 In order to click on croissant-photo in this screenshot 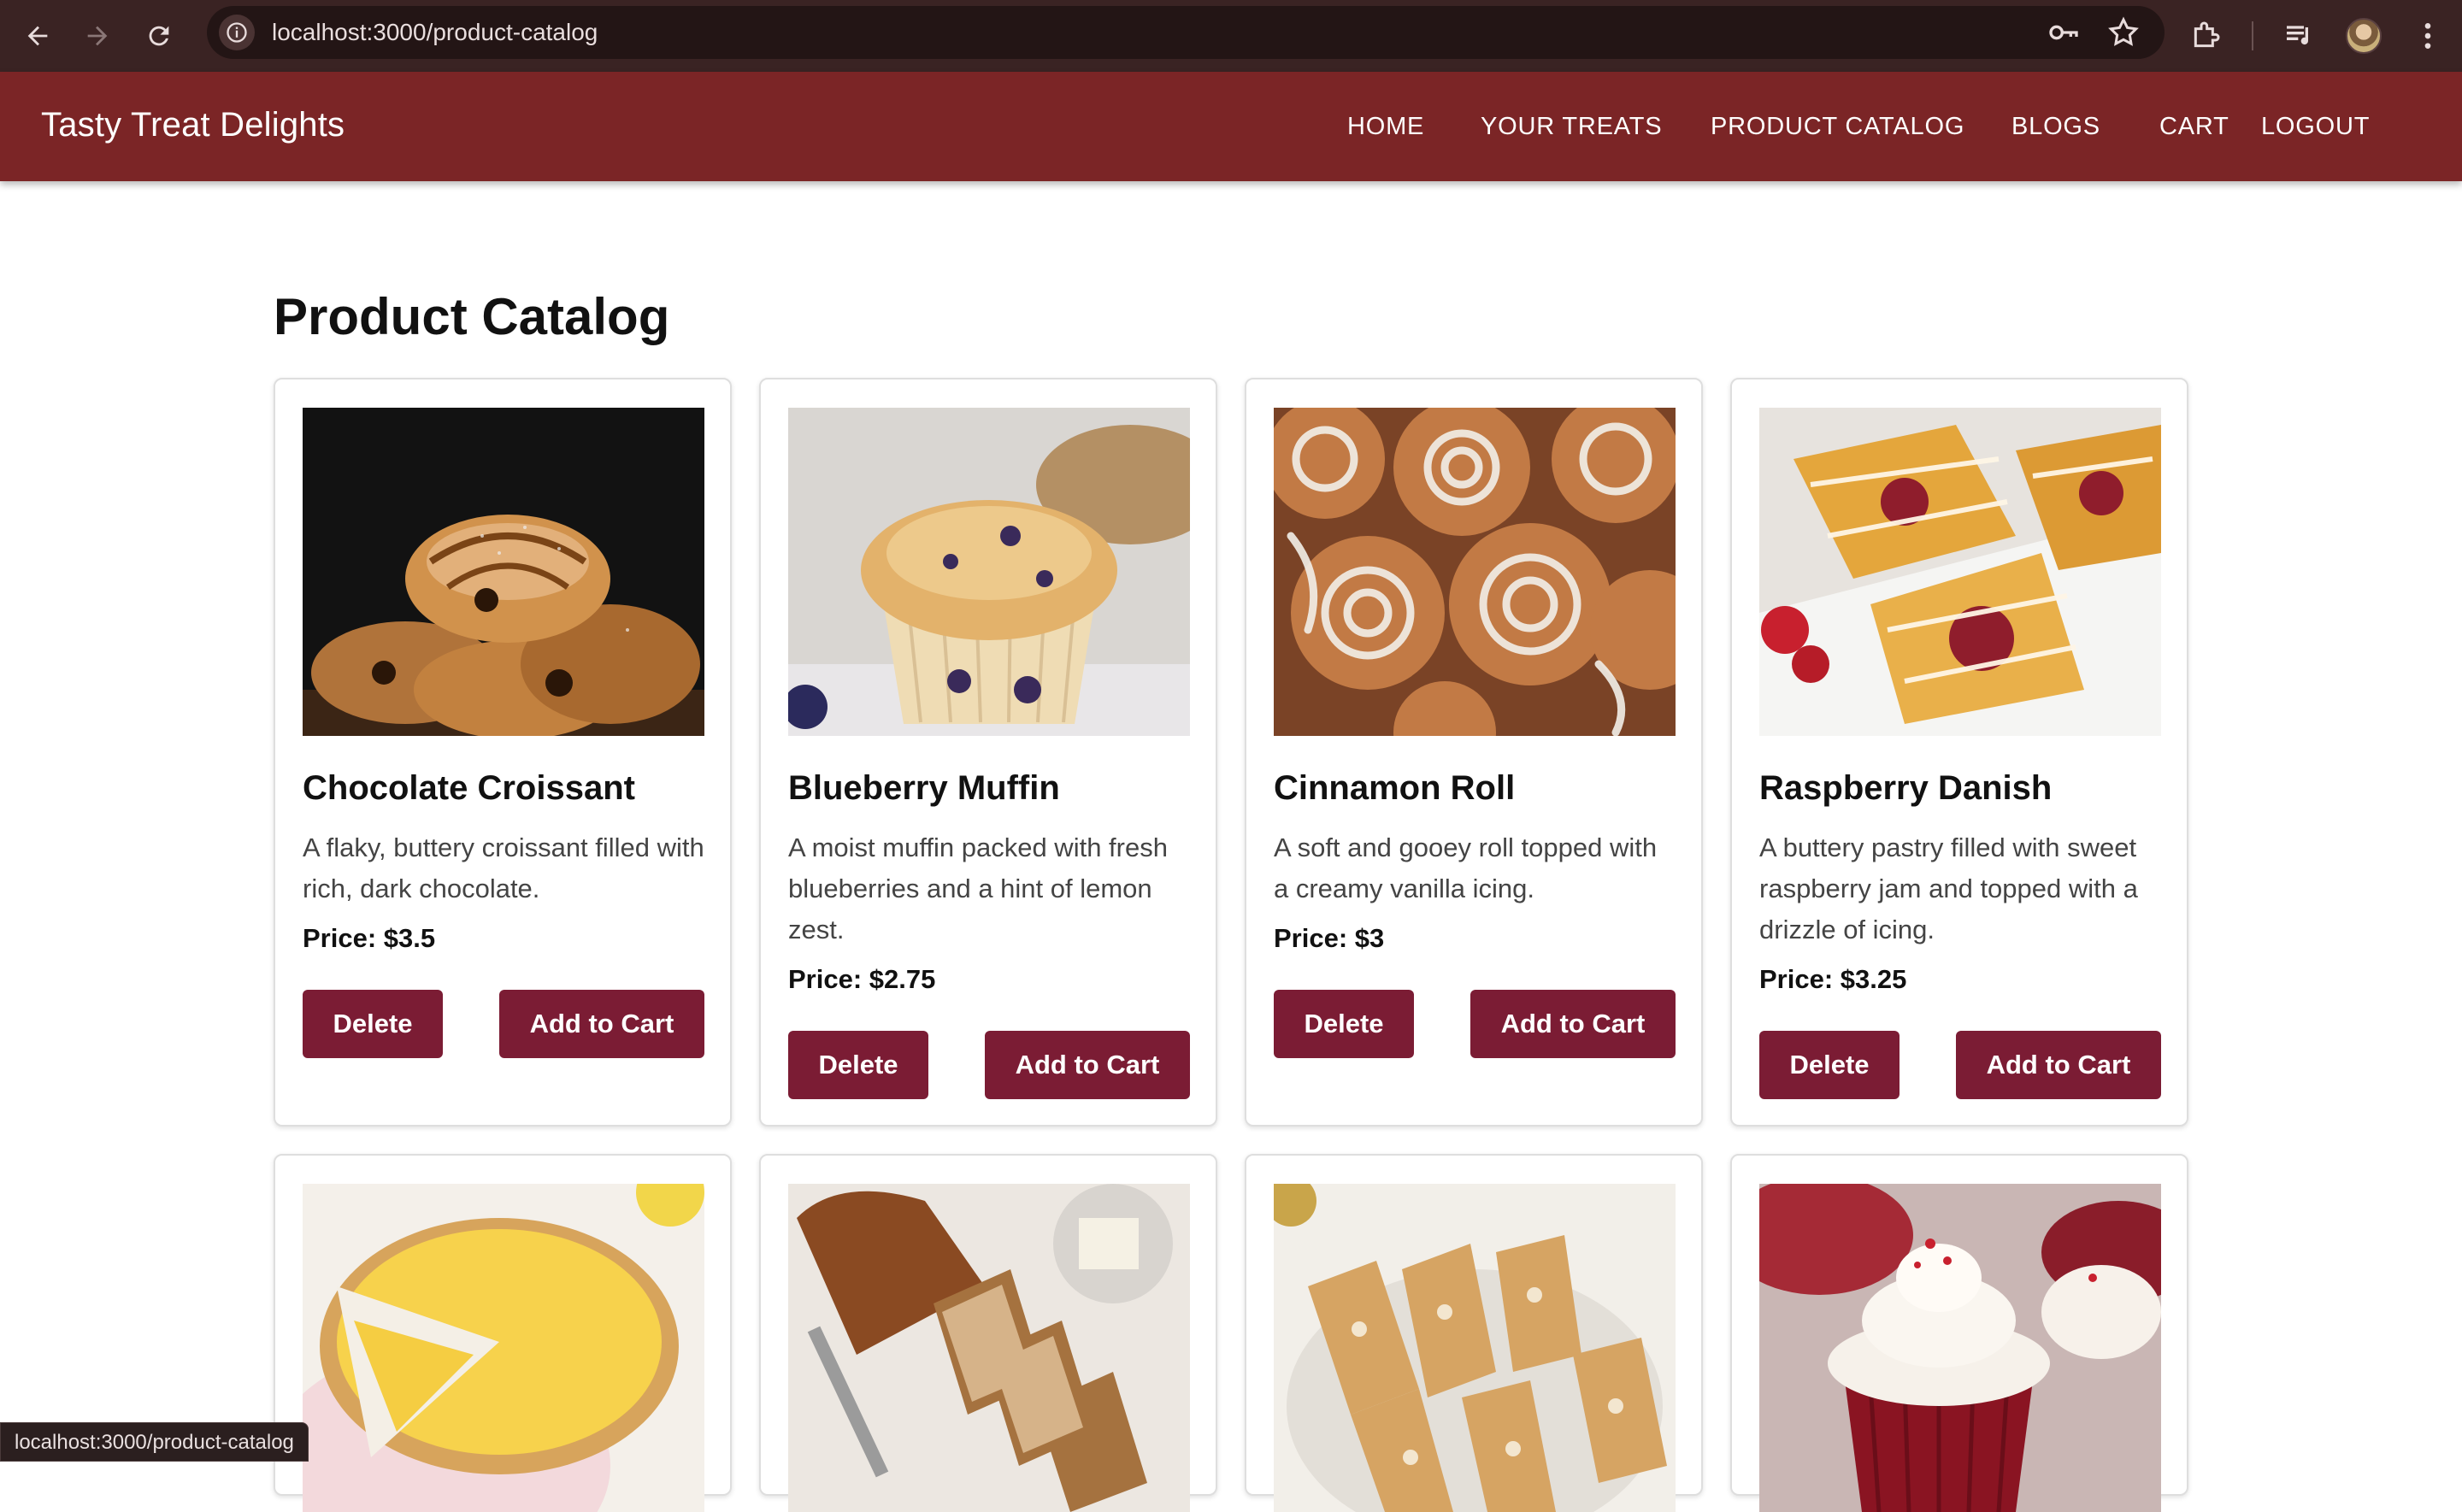, I will do `click(503, 572)`.